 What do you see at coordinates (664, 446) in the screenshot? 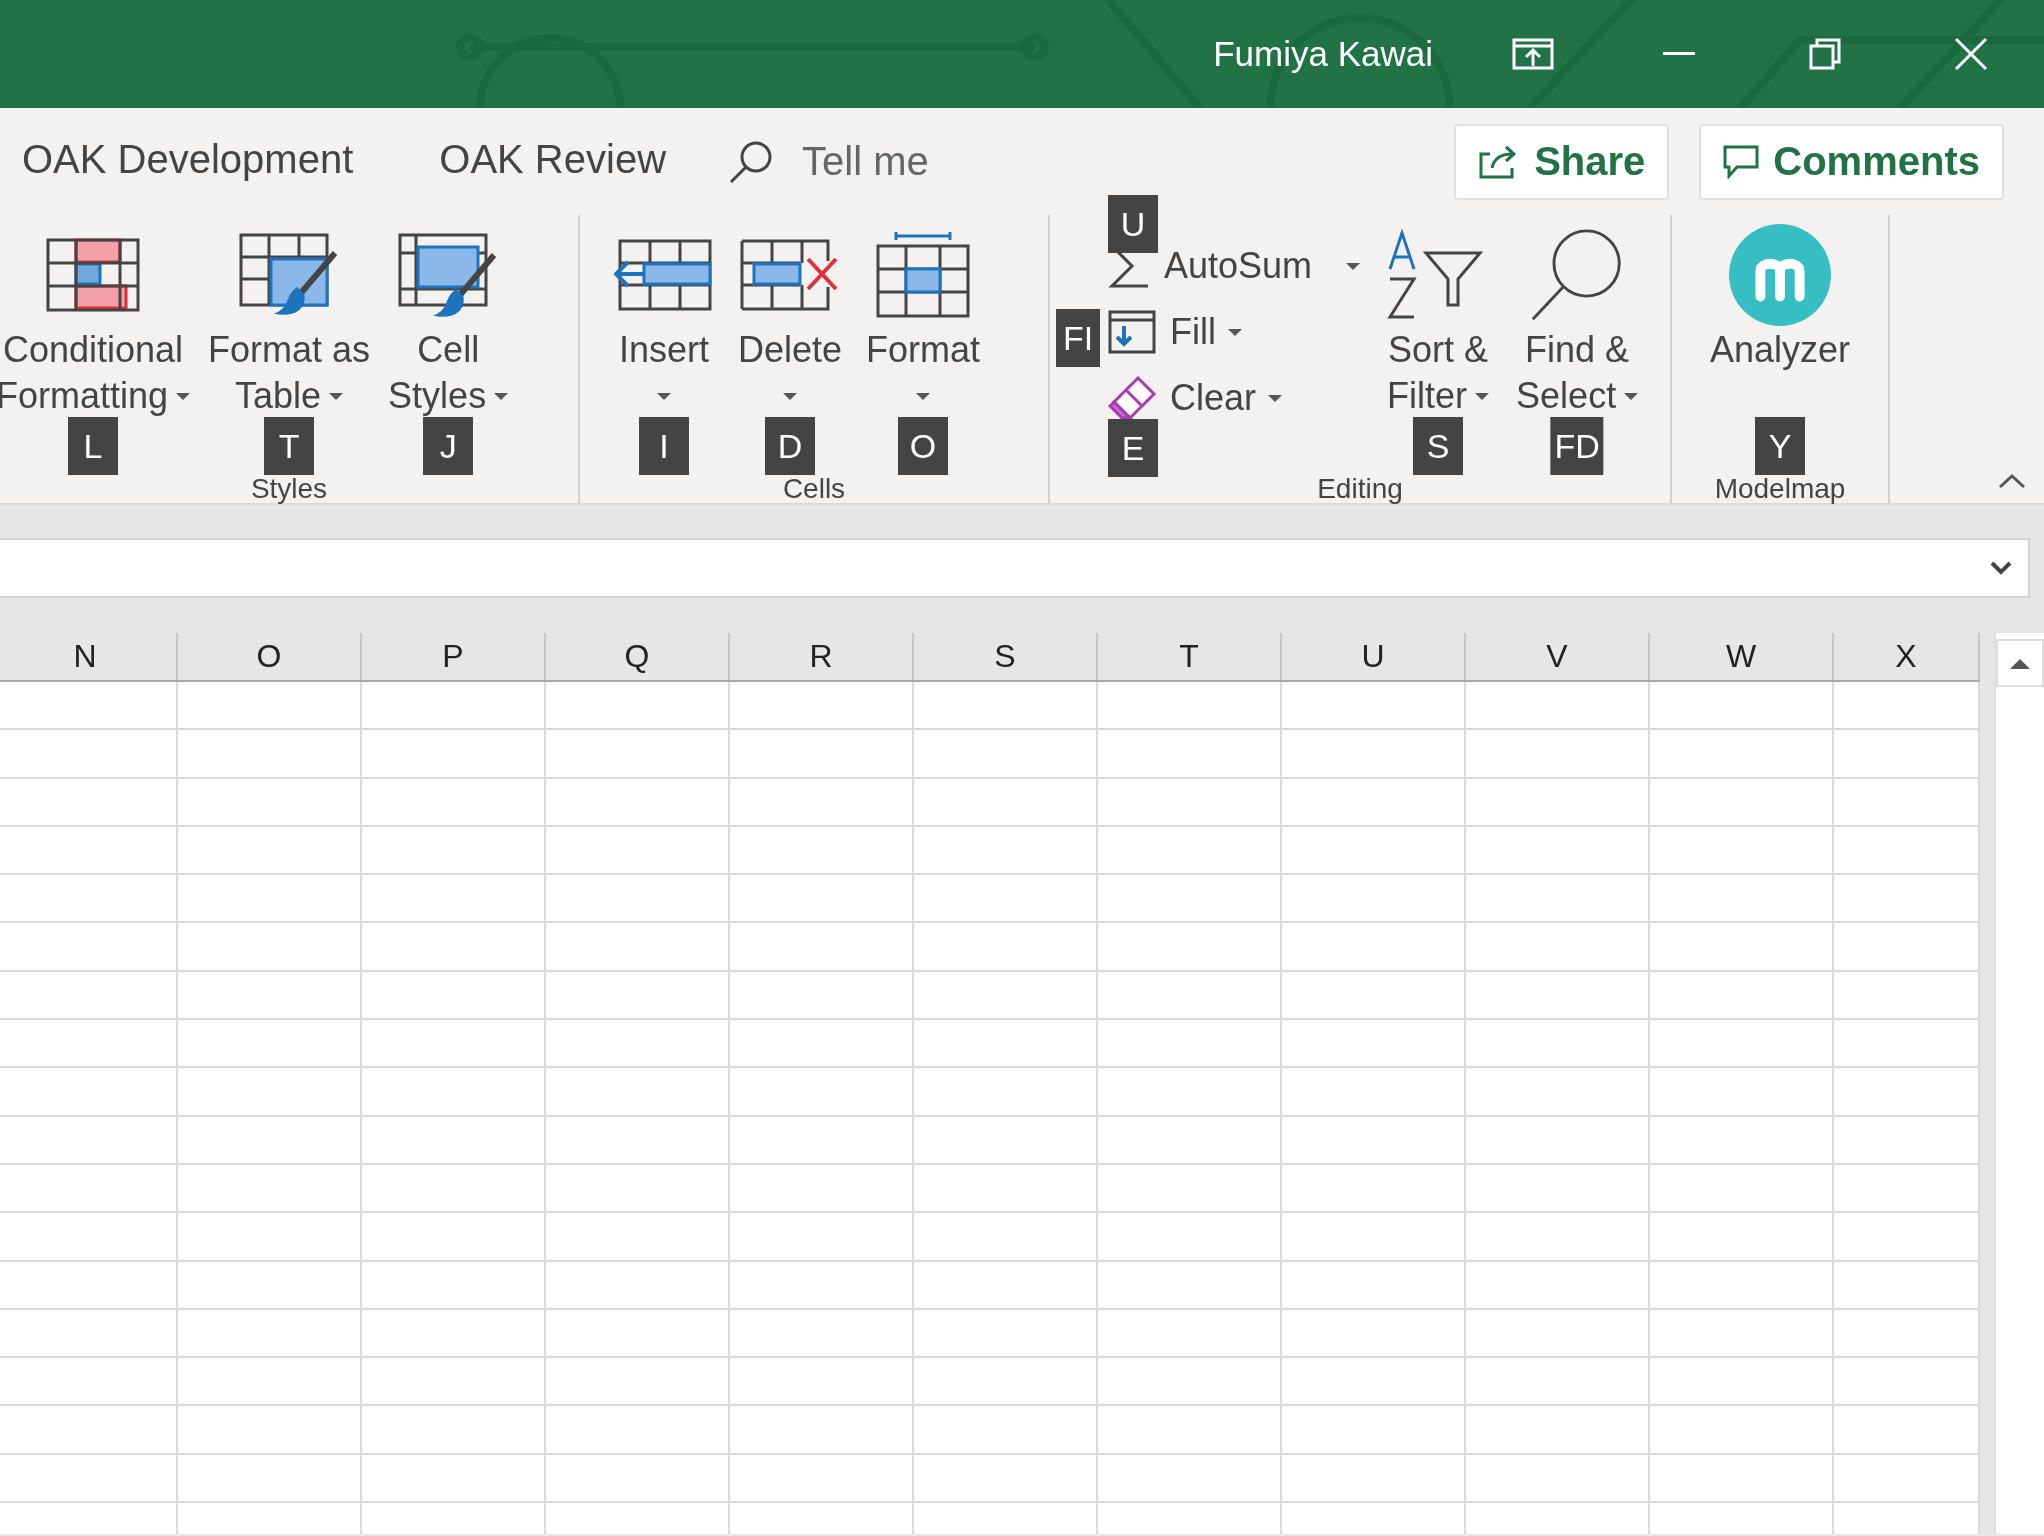
I see `keytip-tooltip: I` at bounding box center [664, 446].